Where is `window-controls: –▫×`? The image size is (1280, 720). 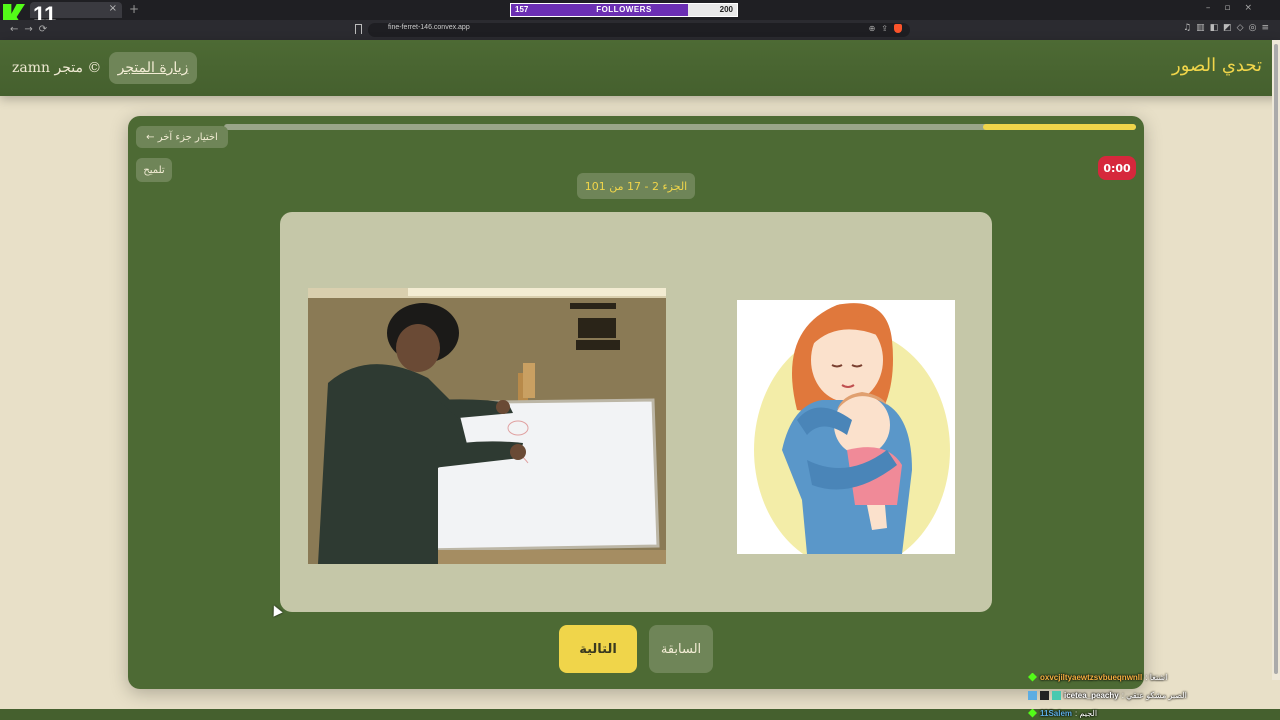
window-controls: –▫× is located at coordinates (1236, 8).